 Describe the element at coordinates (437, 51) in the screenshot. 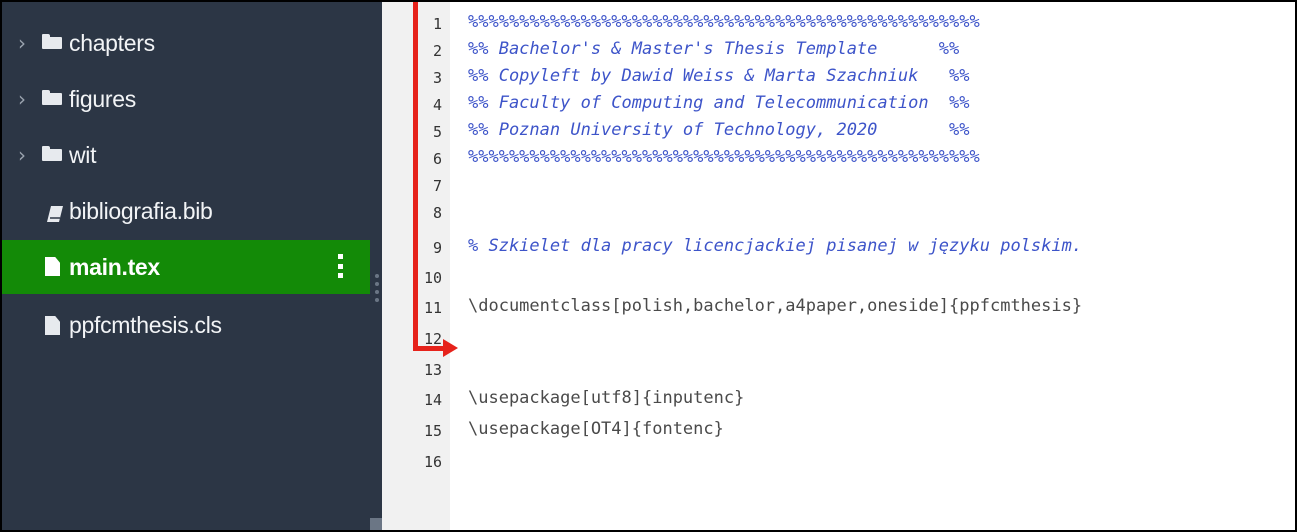

I see `line-number: 2` at that location.